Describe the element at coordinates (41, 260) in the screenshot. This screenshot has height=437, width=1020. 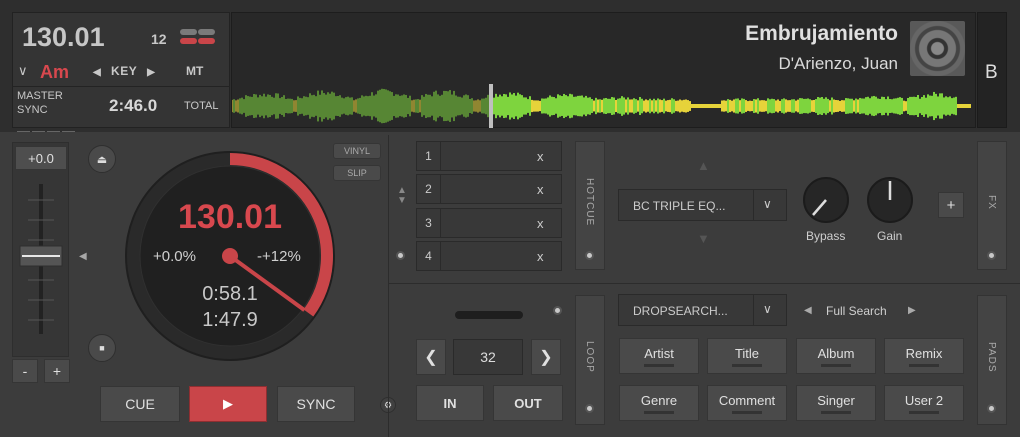
I see `pitch-slider` at that location.